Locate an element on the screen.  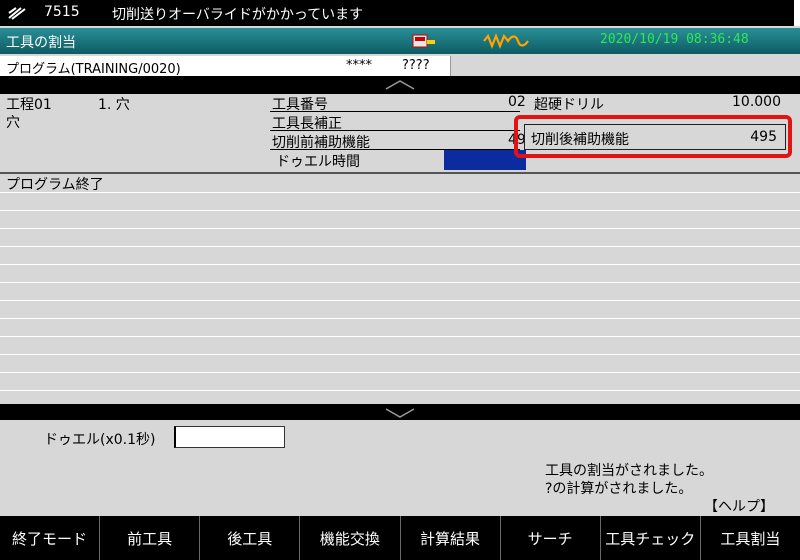
fkey-search: サーチ is located at coordinates (551, 538).